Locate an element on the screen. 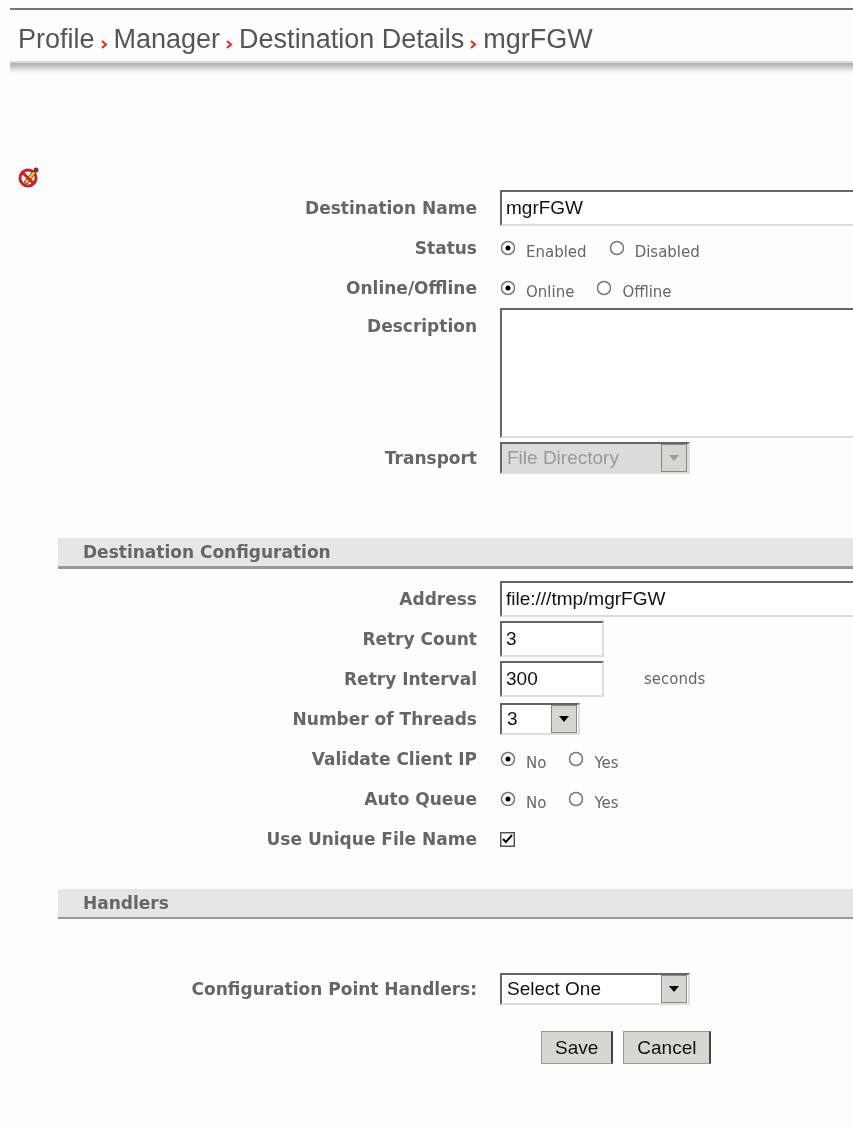 This screenshot has height=1129, width=853. field-label: Use Unique File Name is located at coordinates (371, 839).